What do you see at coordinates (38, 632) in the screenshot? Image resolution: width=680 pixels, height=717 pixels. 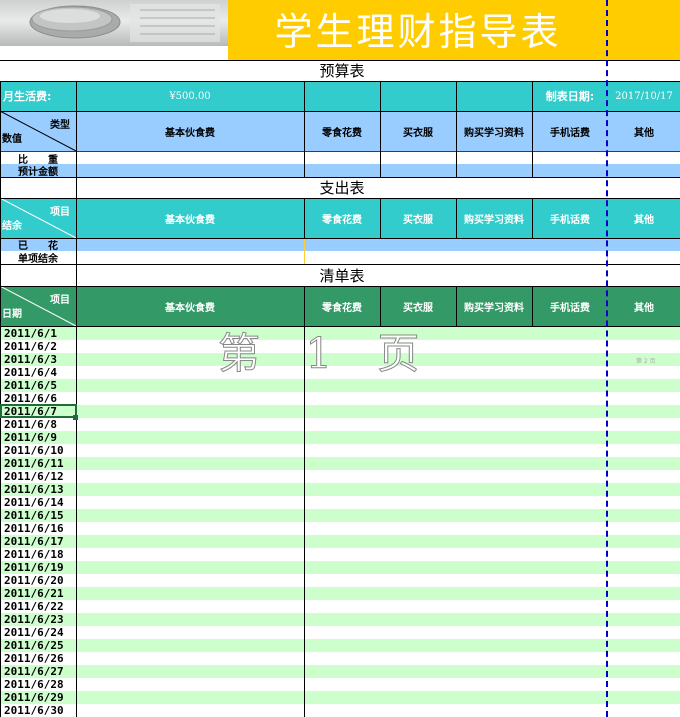 I see `ledger-date-cell: 2011/6/24` at bounding box center [38, 632].